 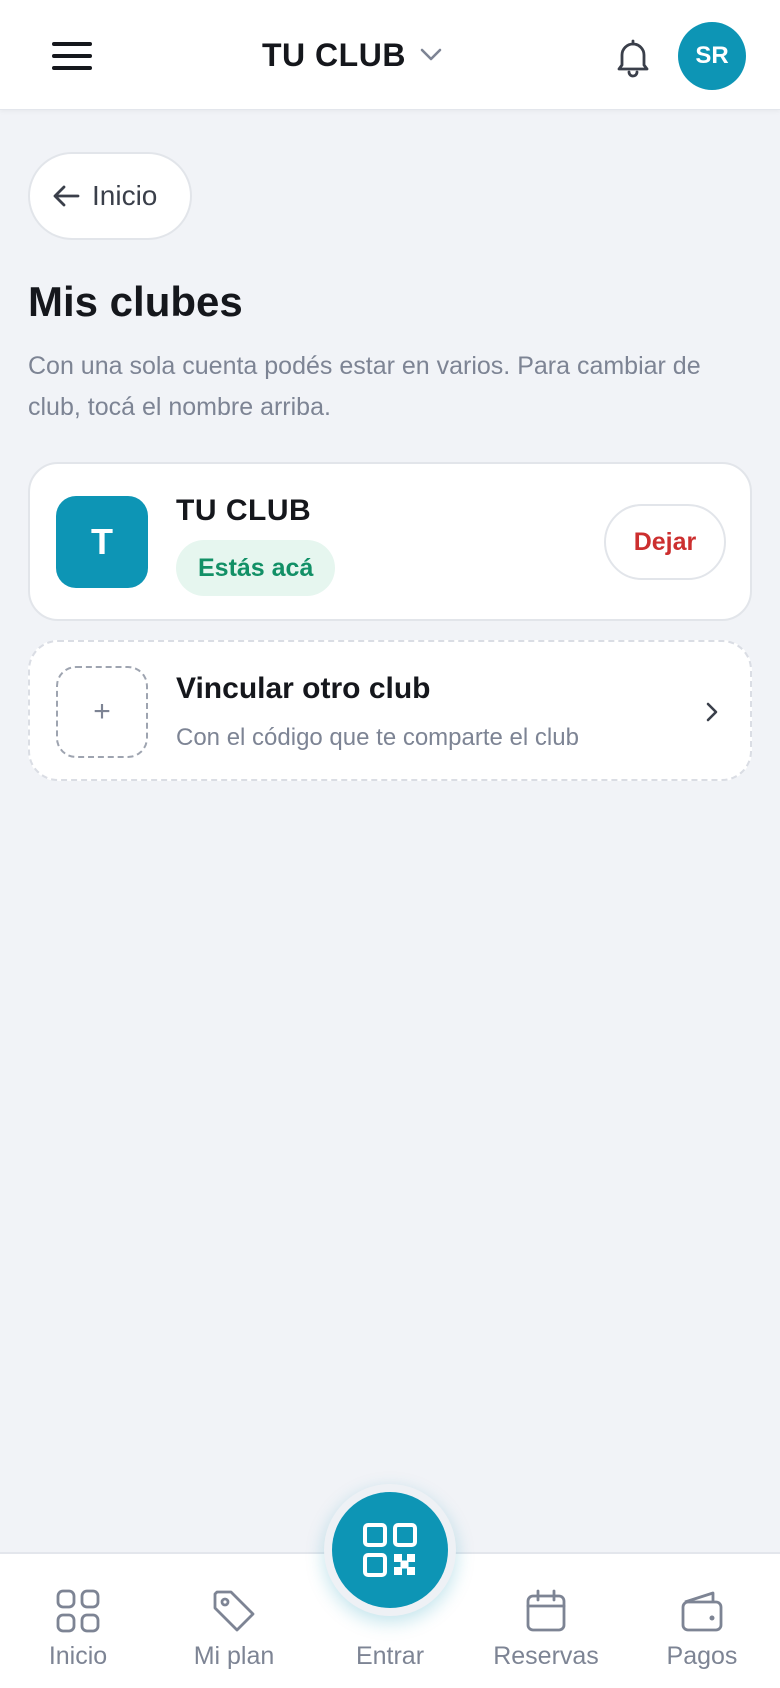 What do you see at coordinates (66, 196) in the screenshot?
I see `arrow-left-icon` at bounding box center [66, 196].